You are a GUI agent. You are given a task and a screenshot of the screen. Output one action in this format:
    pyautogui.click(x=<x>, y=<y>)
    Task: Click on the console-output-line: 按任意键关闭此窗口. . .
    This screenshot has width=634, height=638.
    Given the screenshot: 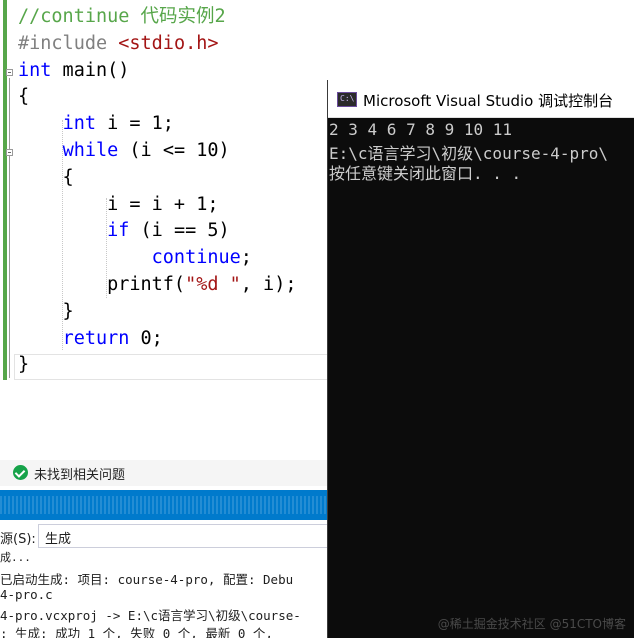 What is the action you would take?
    pyautogui.click(x=425, y=173)
    